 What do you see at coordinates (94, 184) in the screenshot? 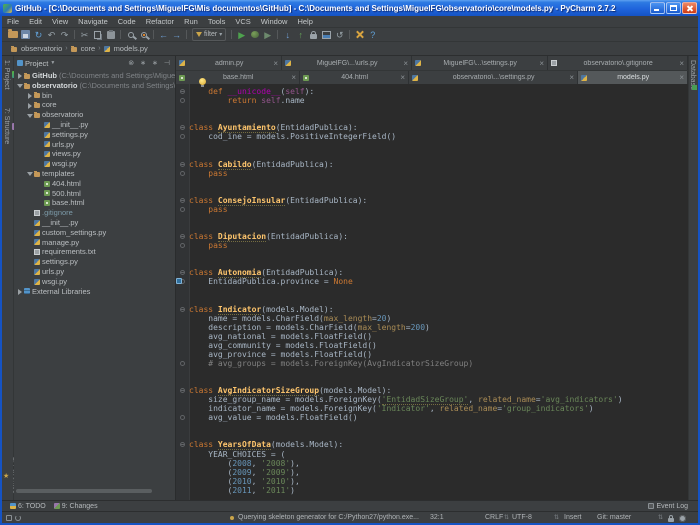
I see `tree-item: 404.html` at bounding box center [94, 184].